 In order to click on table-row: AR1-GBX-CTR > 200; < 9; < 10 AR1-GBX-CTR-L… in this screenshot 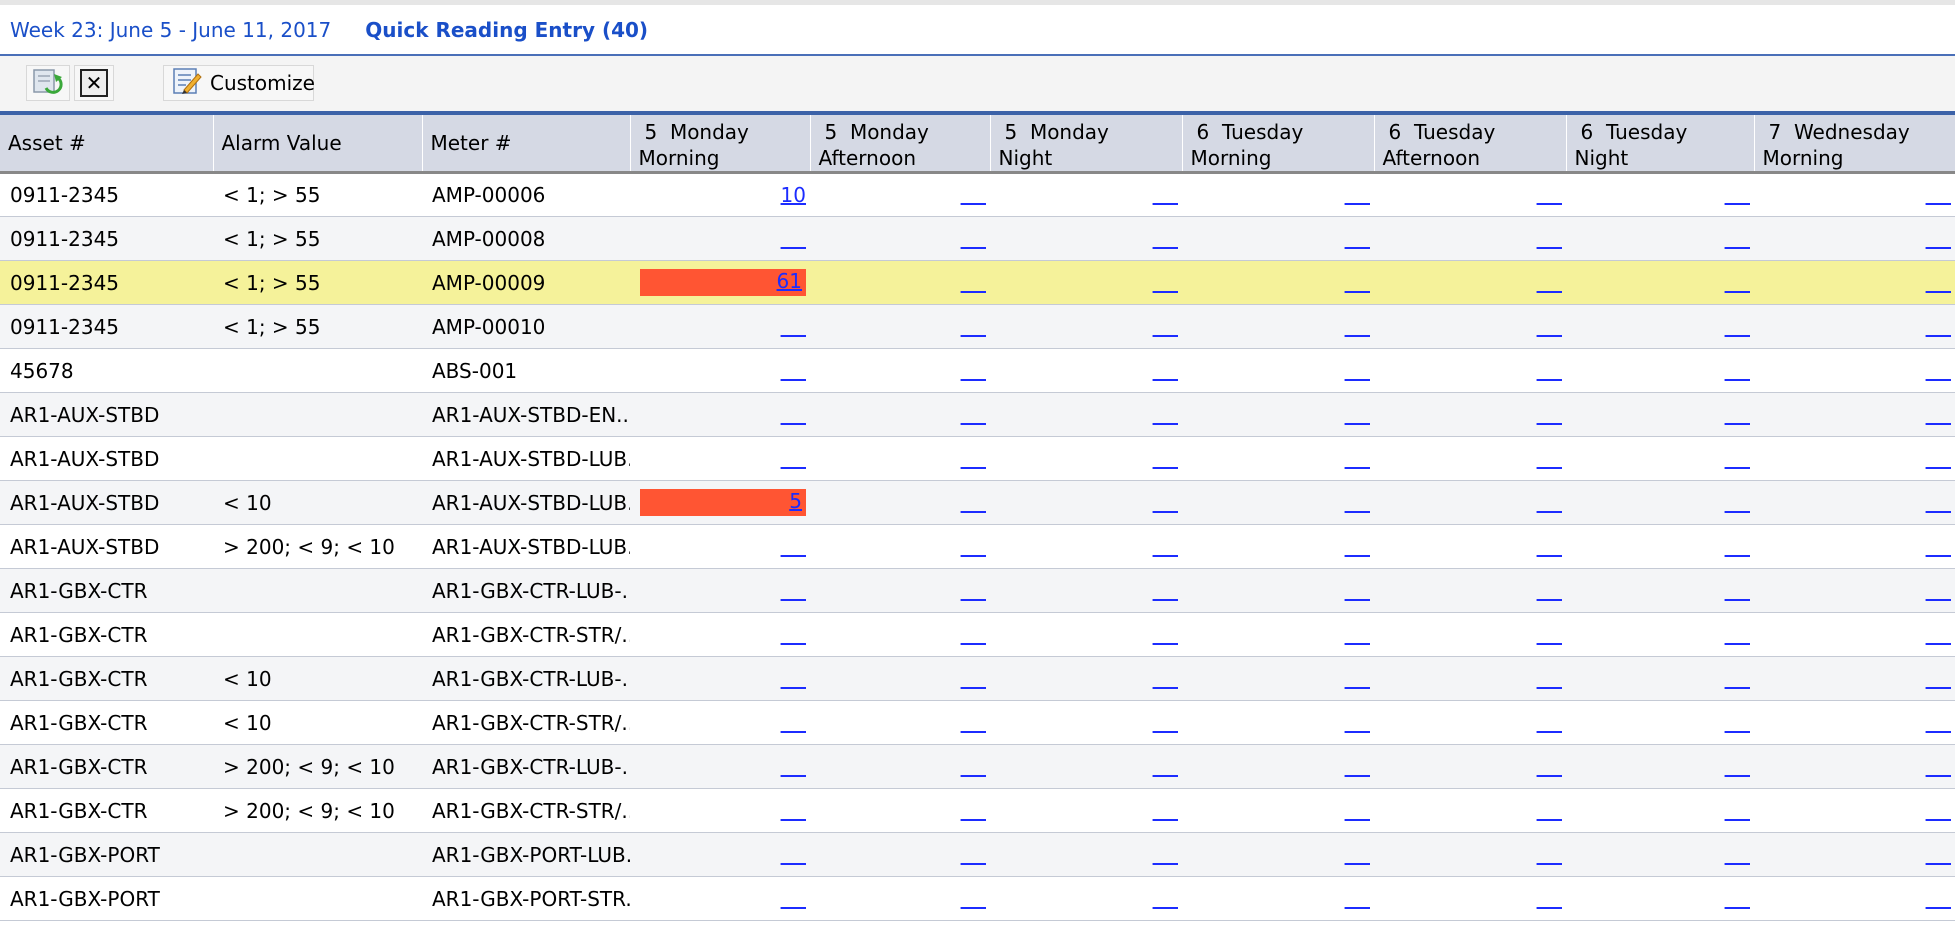, I will do `click(977, 766)`.